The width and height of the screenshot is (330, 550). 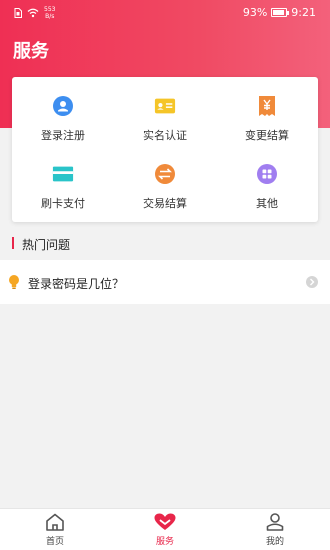 What do you see at coordinates (165, 188) in the screenshot?
I see `service-transaction-settlement: 交易结算` at bounding box center [165, 188].